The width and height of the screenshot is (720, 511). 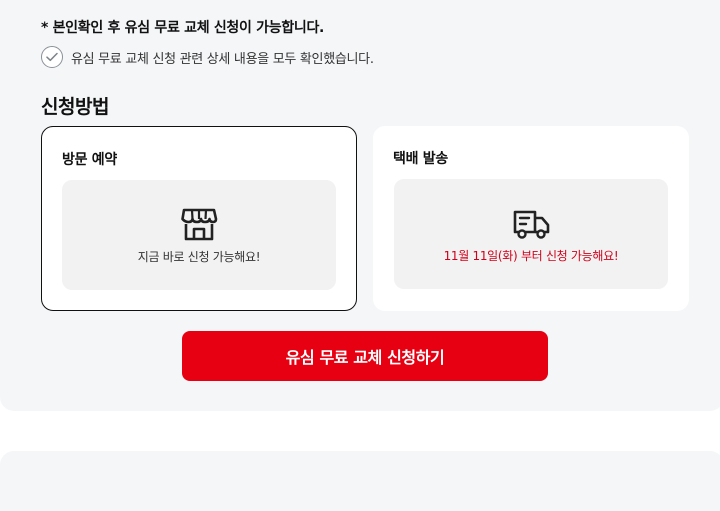 I want to click on next-section-panel, so click(x=360, y=481).